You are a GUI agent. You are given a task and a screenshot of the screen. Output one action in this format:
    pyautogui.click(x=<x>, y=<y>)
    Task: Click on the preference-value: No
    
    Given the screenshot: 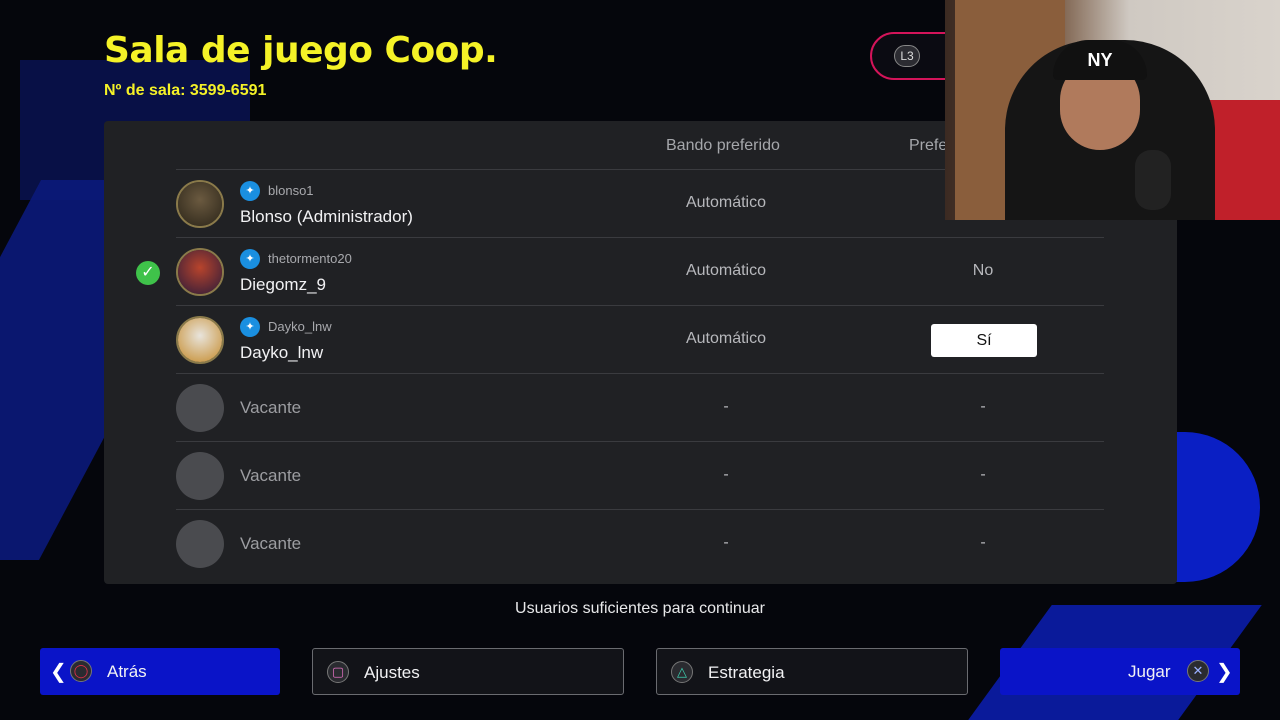 What is the action you would take?
    pyautogui.click(x=983, y=270)
    